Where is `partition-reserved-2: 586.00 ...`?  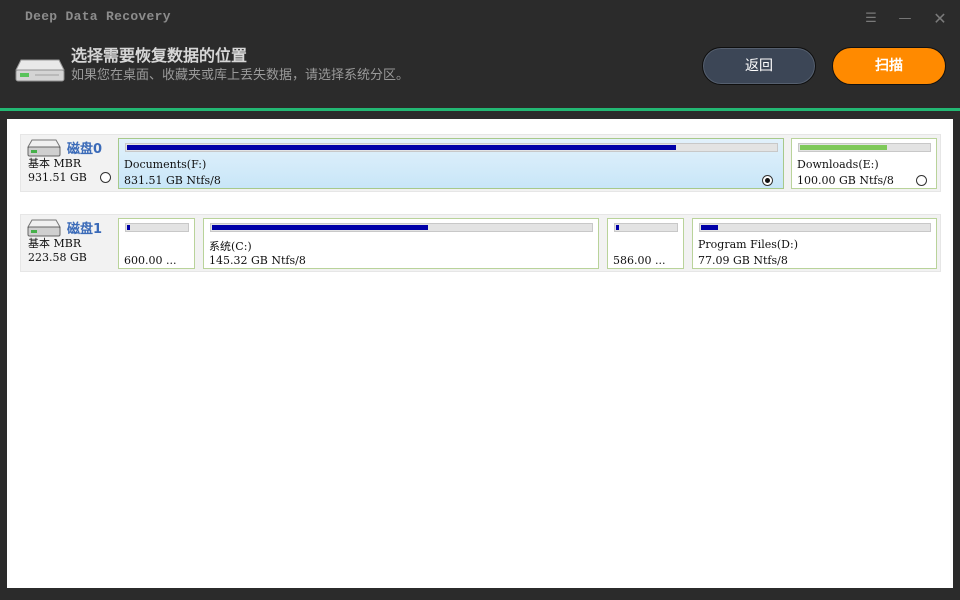
partition-reserved-2: 586.00 ... is located at coordinates (645, 243).